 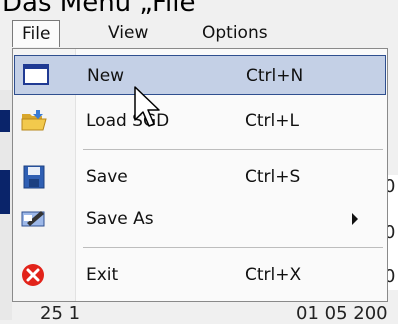 What do you see at coordinates (342, 313) in the screenshot?
I see `background-cell-text: 01 05 200` at bounding box center [342, 313].